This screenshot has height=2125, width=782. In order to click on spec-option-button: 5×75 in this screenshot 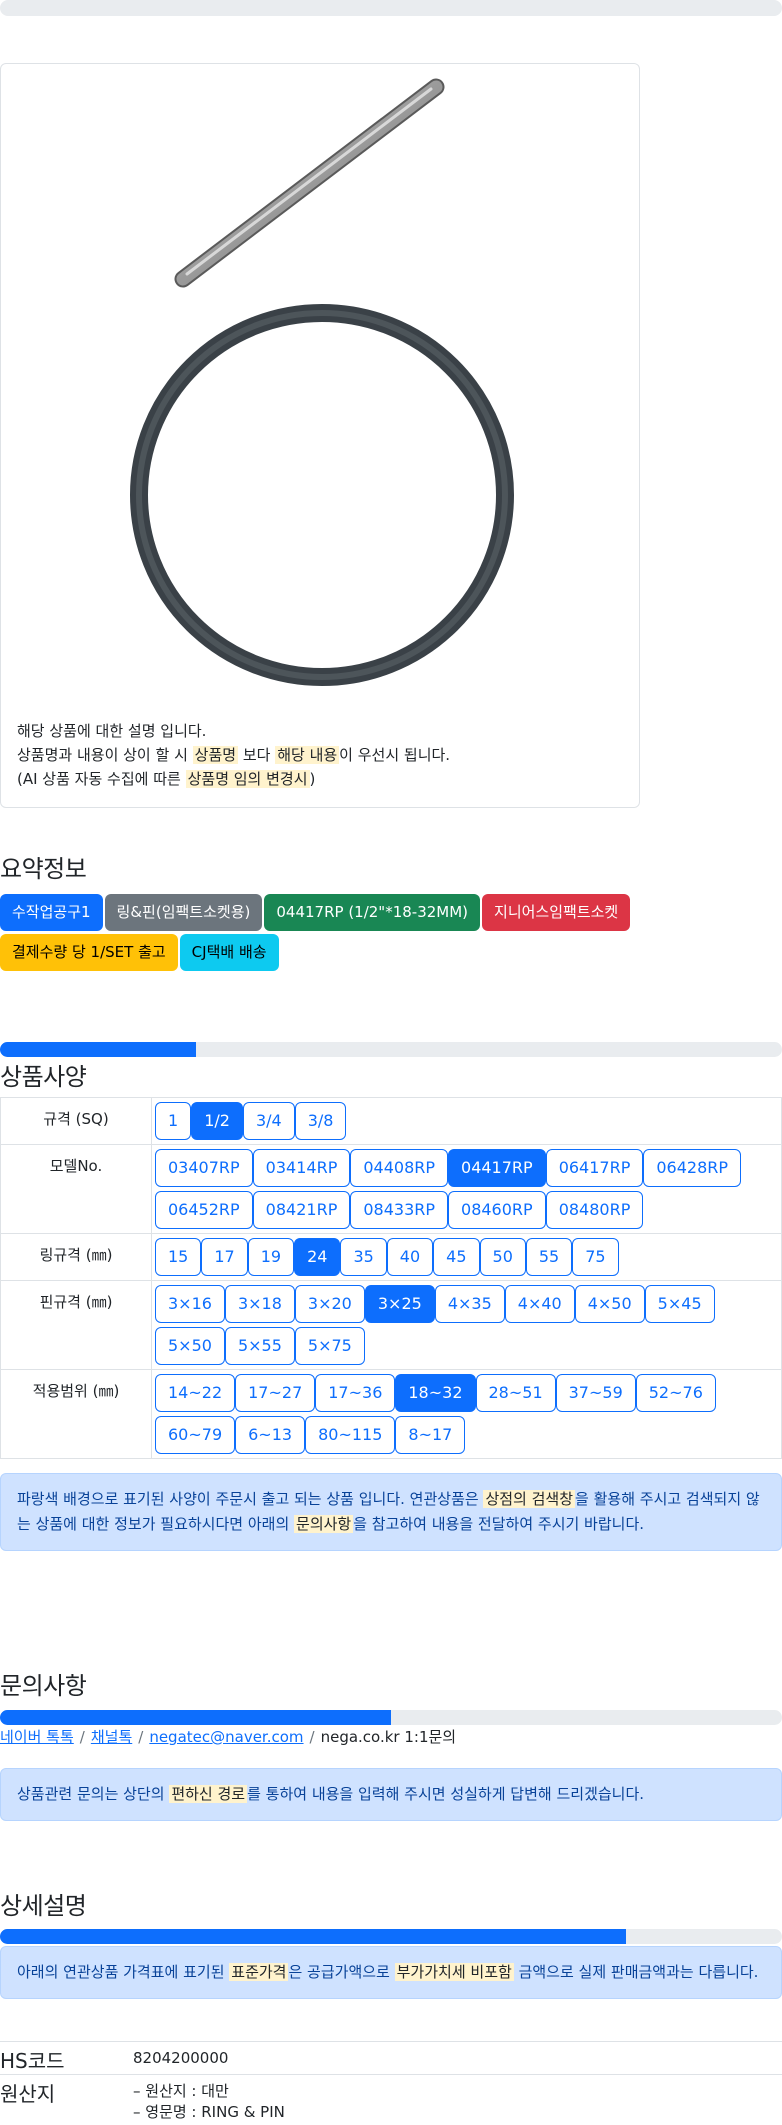, I will do `click(329, 1346)`.